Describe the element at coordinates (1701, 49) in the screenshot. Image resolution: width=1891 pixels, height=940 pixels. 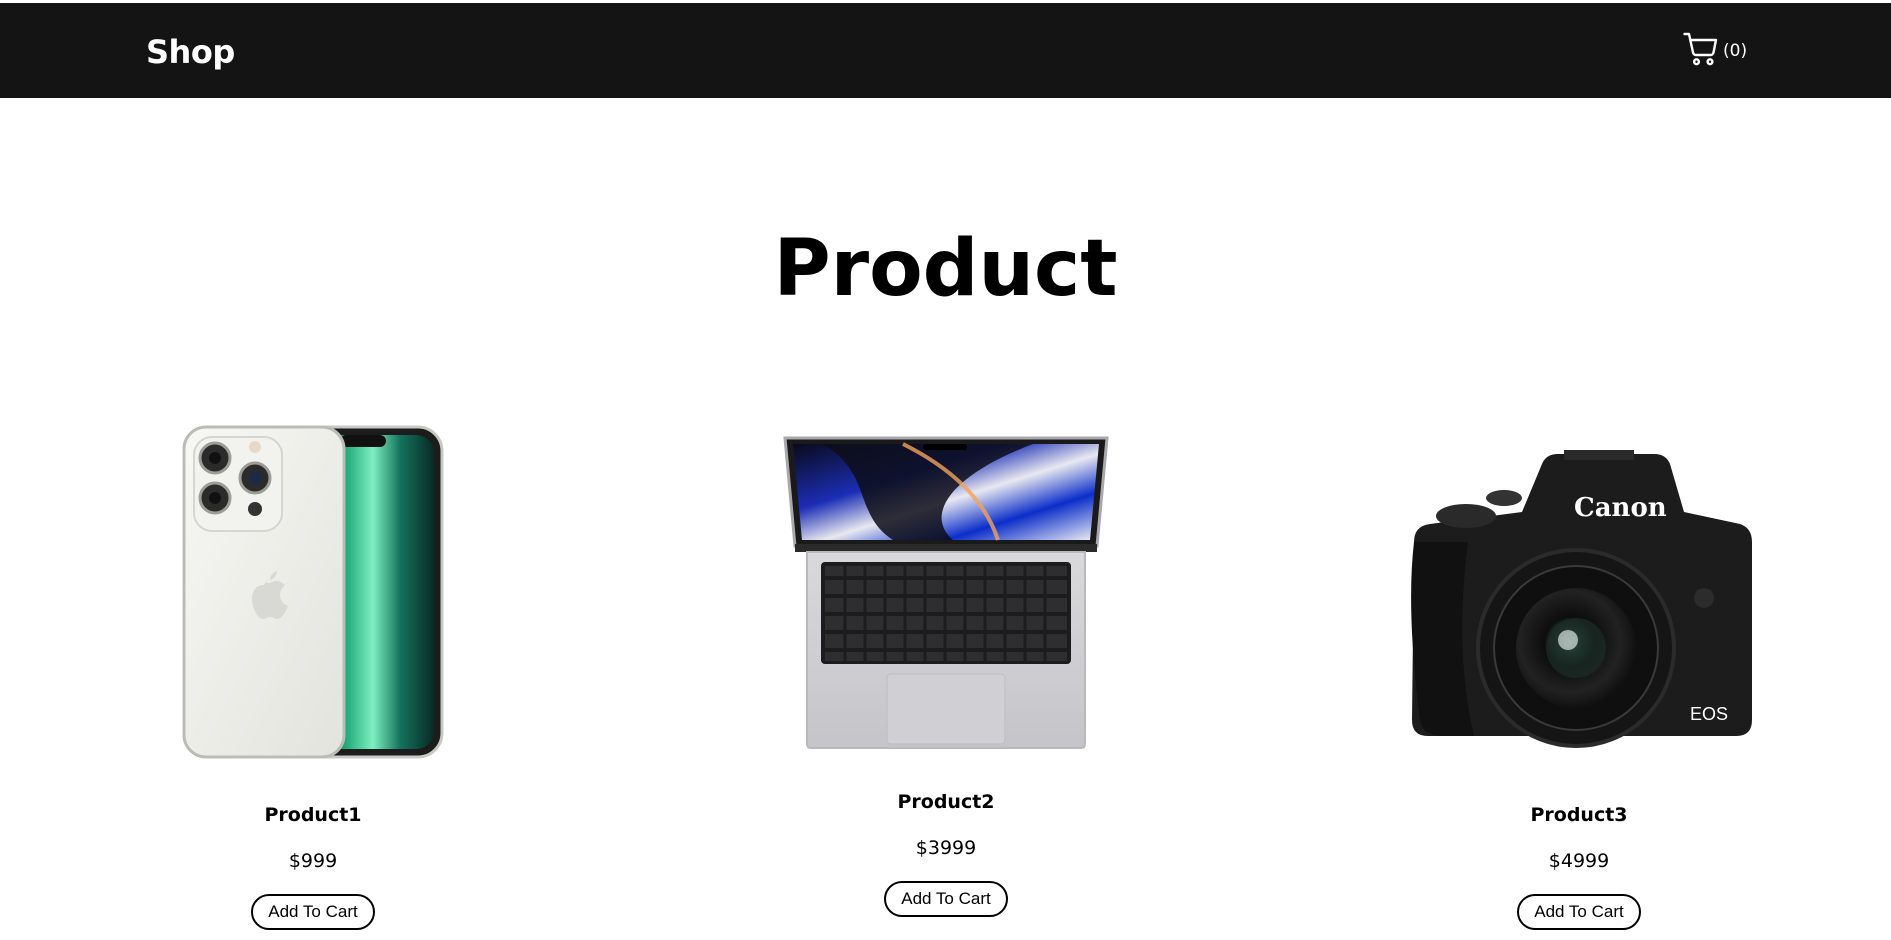
I see `shopping-cart-icon` at that location.